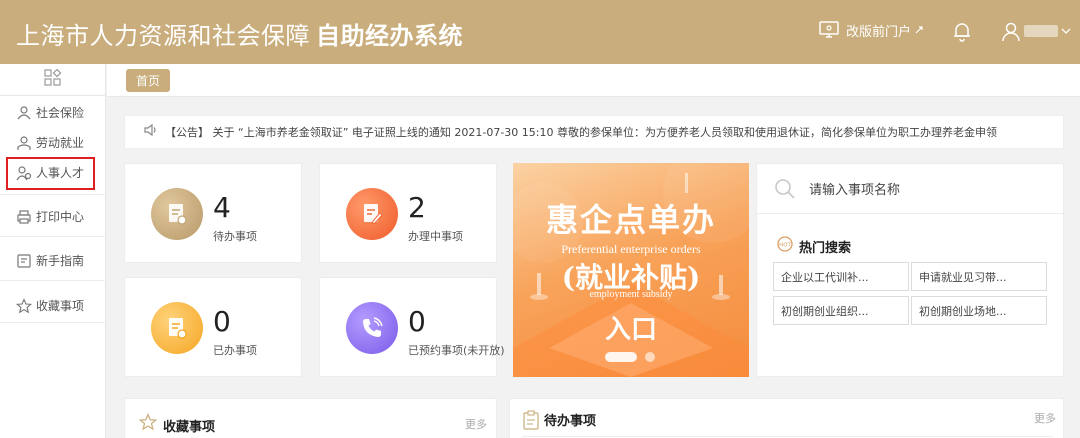 This screenshot has width=1080, height=438. What do you see at coordinates (531, 422) in the screenshot?
I see `clipboard-icon` at bounding box center [531, 422].